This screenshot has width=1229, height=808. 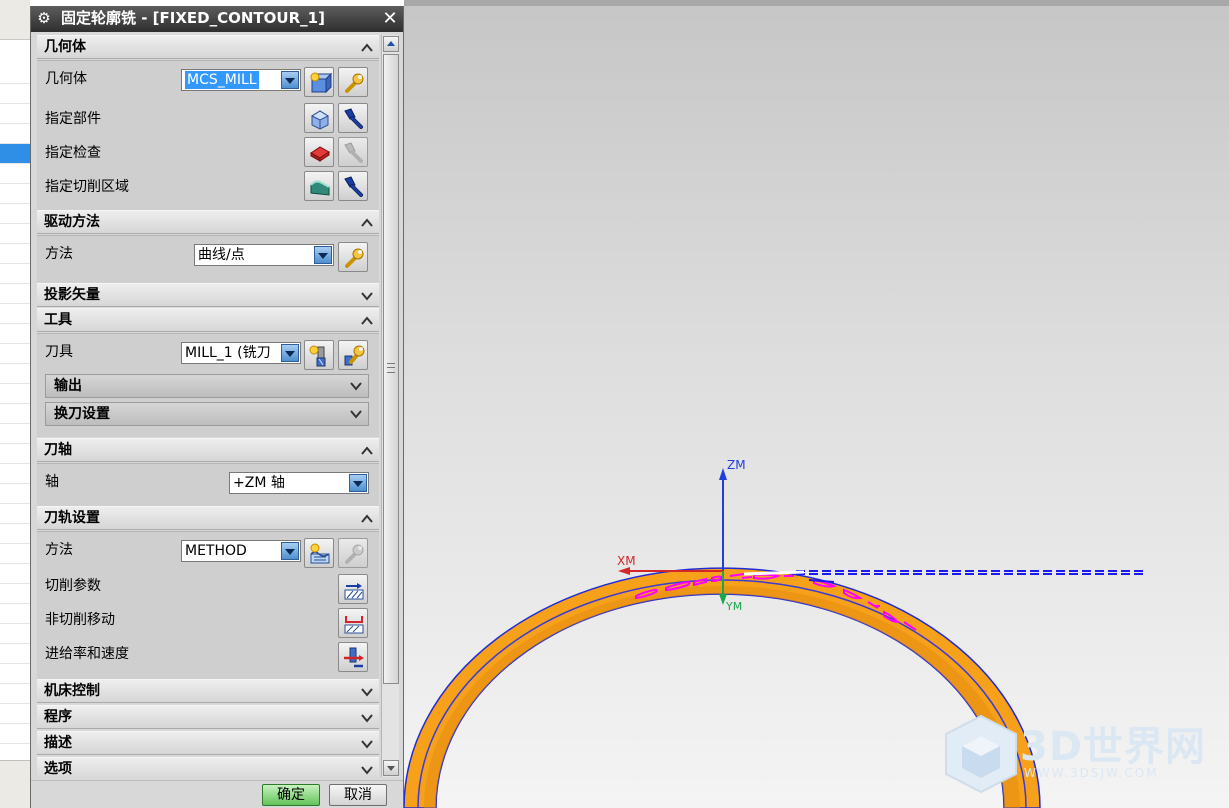 What do you see at coordinates (58, 450) in the screenshot?
I see `section-title: 刀轴` at bounding box center [58, 450].